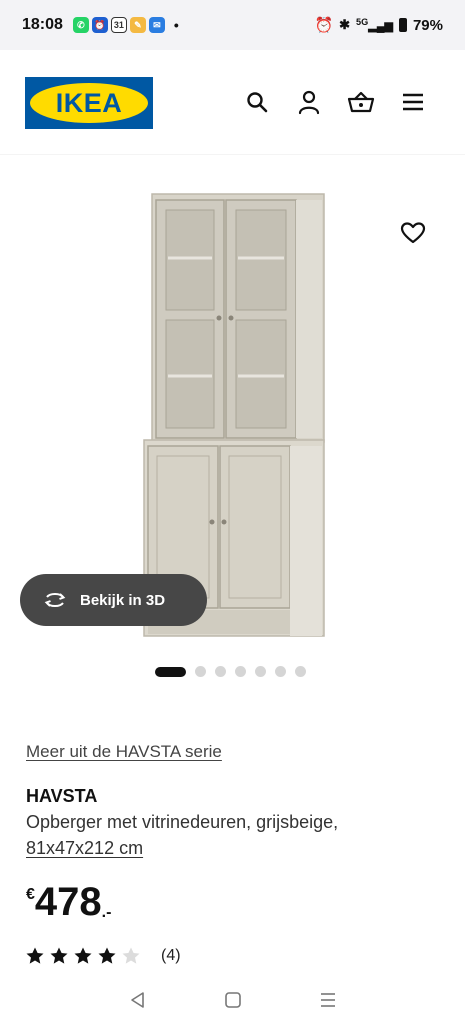  I want to click on product-name: HAVSTA, so click(62, 796).